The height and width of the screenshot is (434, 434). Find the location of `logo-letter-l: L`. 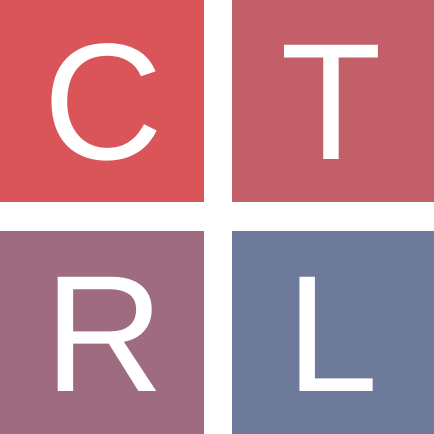

logo-letter-l: L is located at coordinates (332, 334).